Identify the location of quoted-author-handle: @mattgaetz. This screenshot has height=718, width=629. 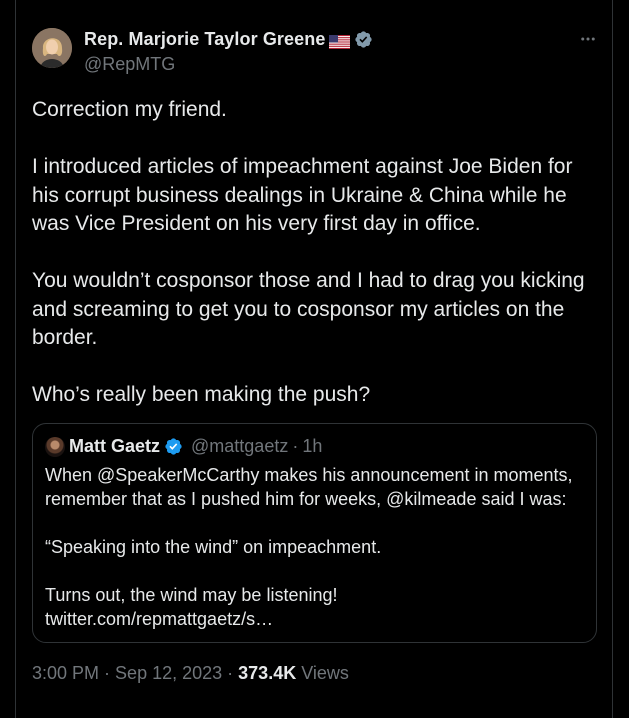
(239, 446).